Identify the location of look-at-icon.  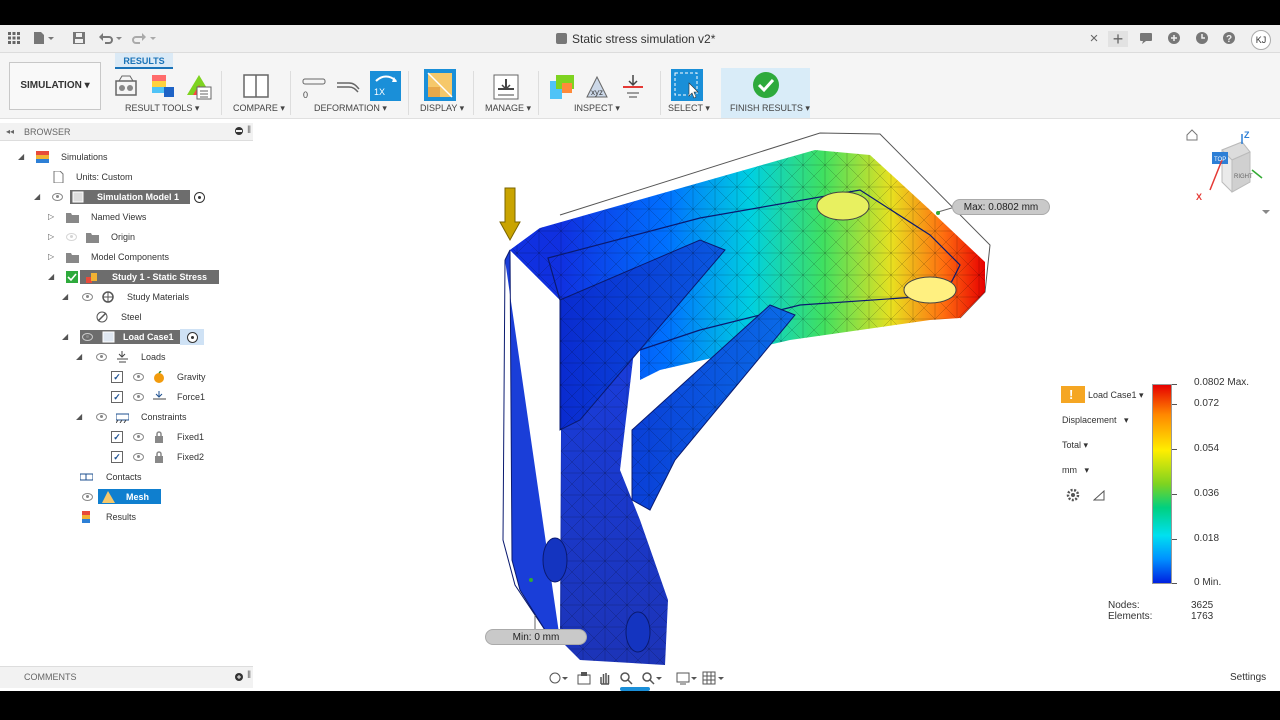
(584, 679).